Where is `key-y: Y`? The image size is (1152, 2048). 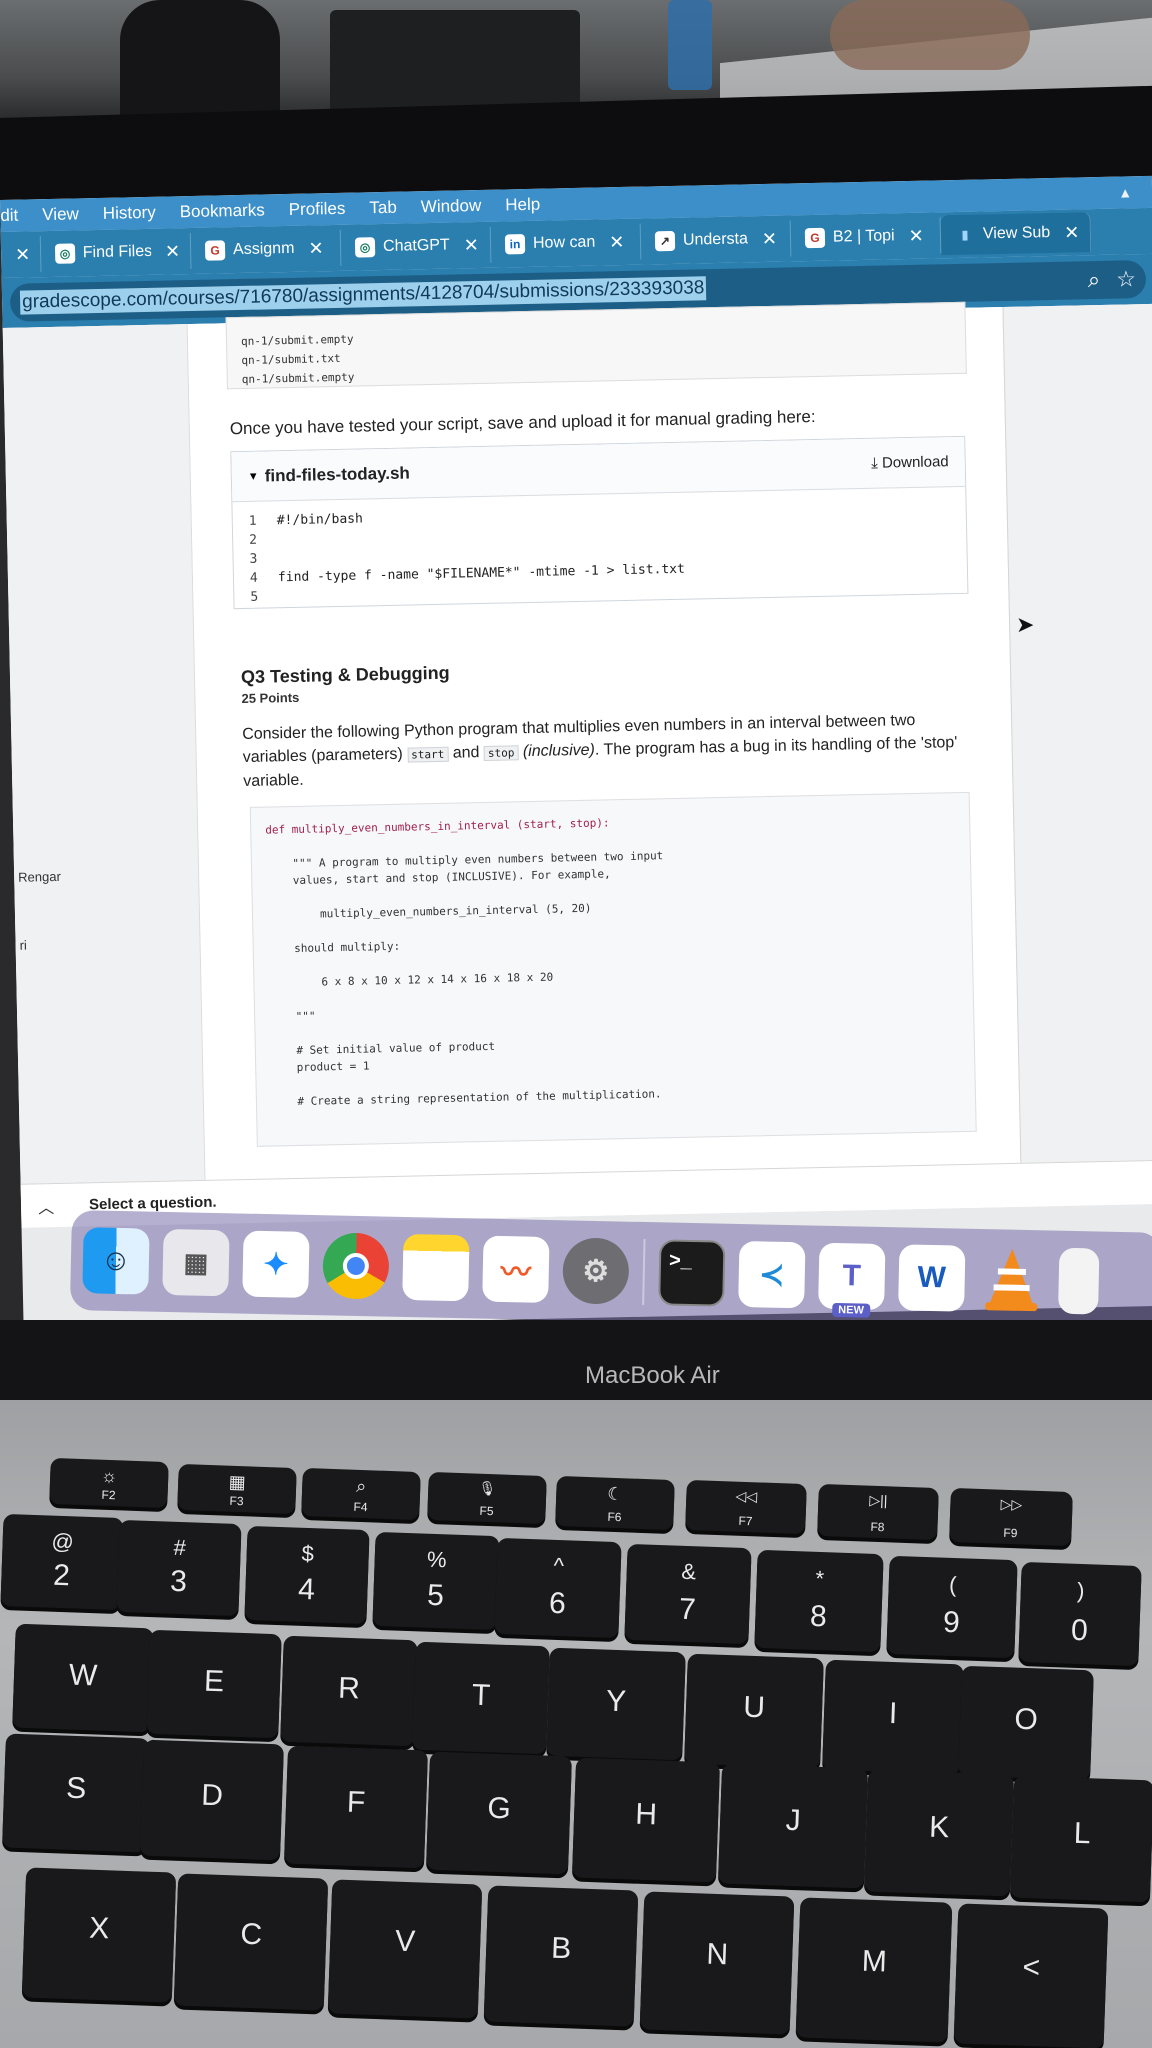 key-y: Y is located at coordinates (616, 1704).